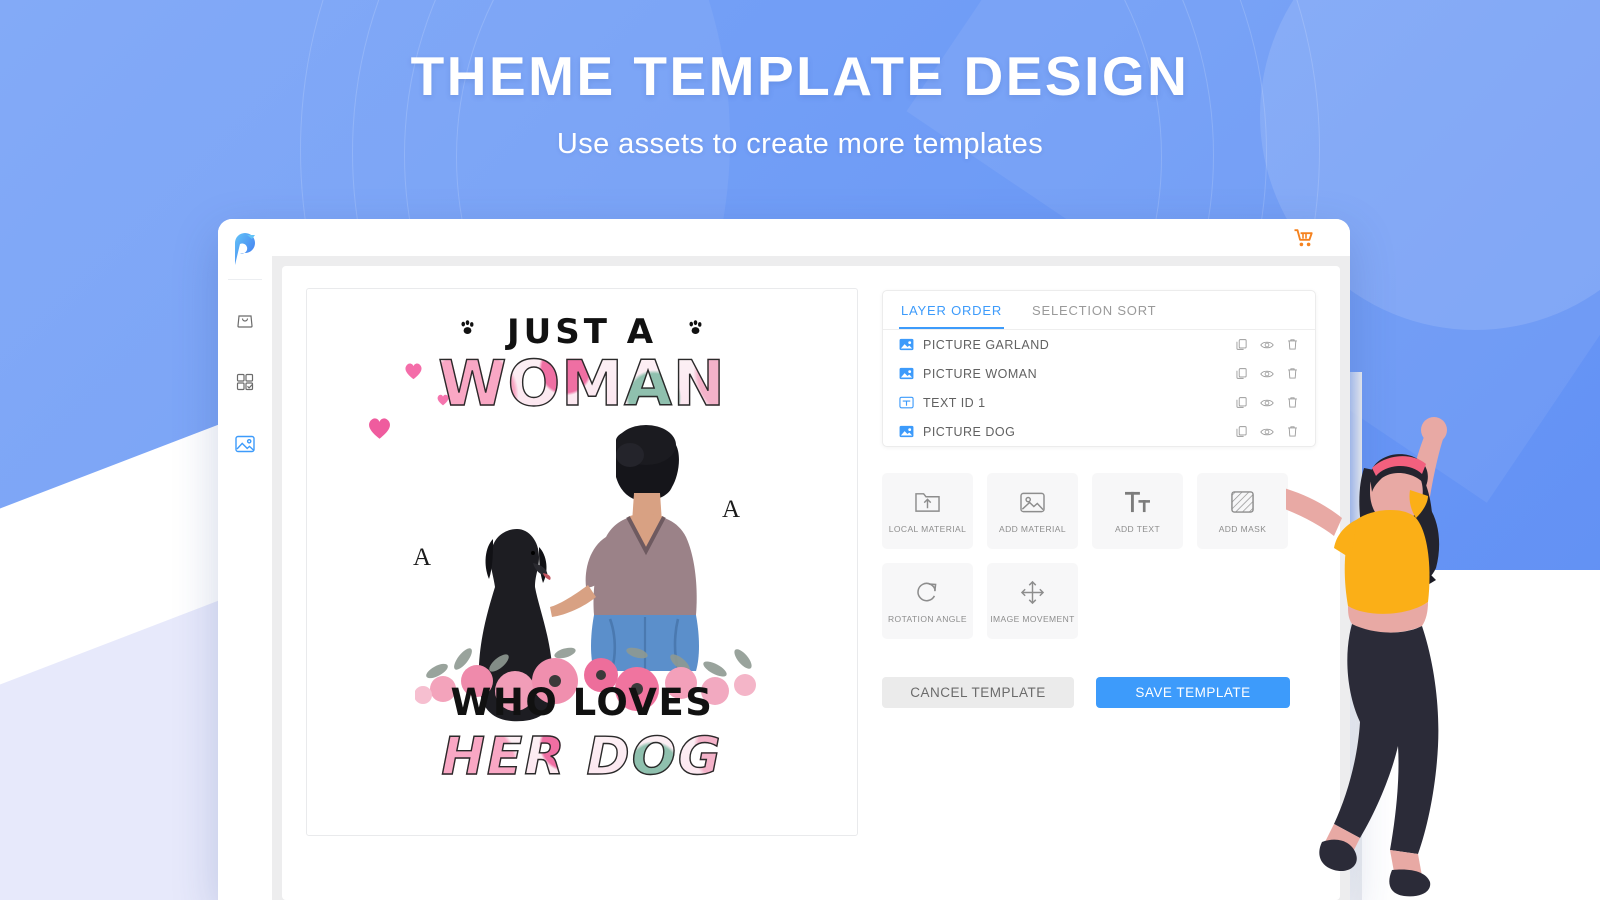  Describe the element at coordinates (1304, 237) in the screenshot. I see `shopping-cart-icon` at that location.